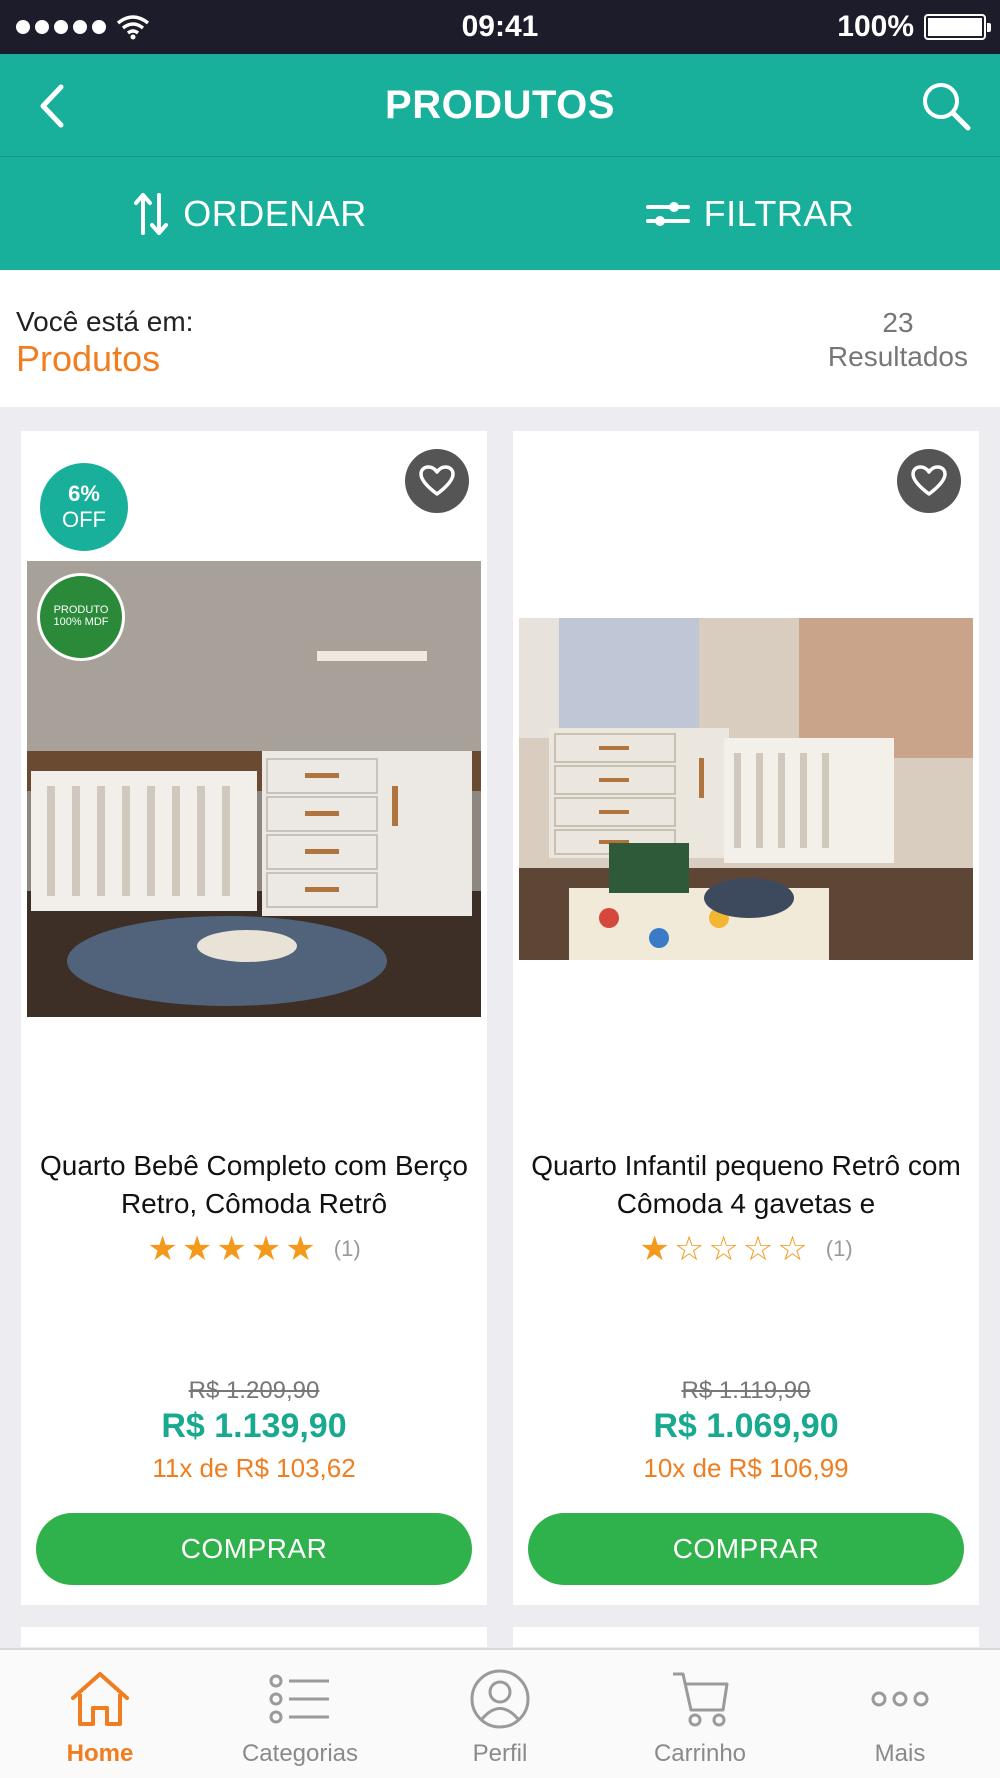  Describe the element at coordinates (500, 1753) in the screenshot. I see `tab-label: Perfil` at that location.